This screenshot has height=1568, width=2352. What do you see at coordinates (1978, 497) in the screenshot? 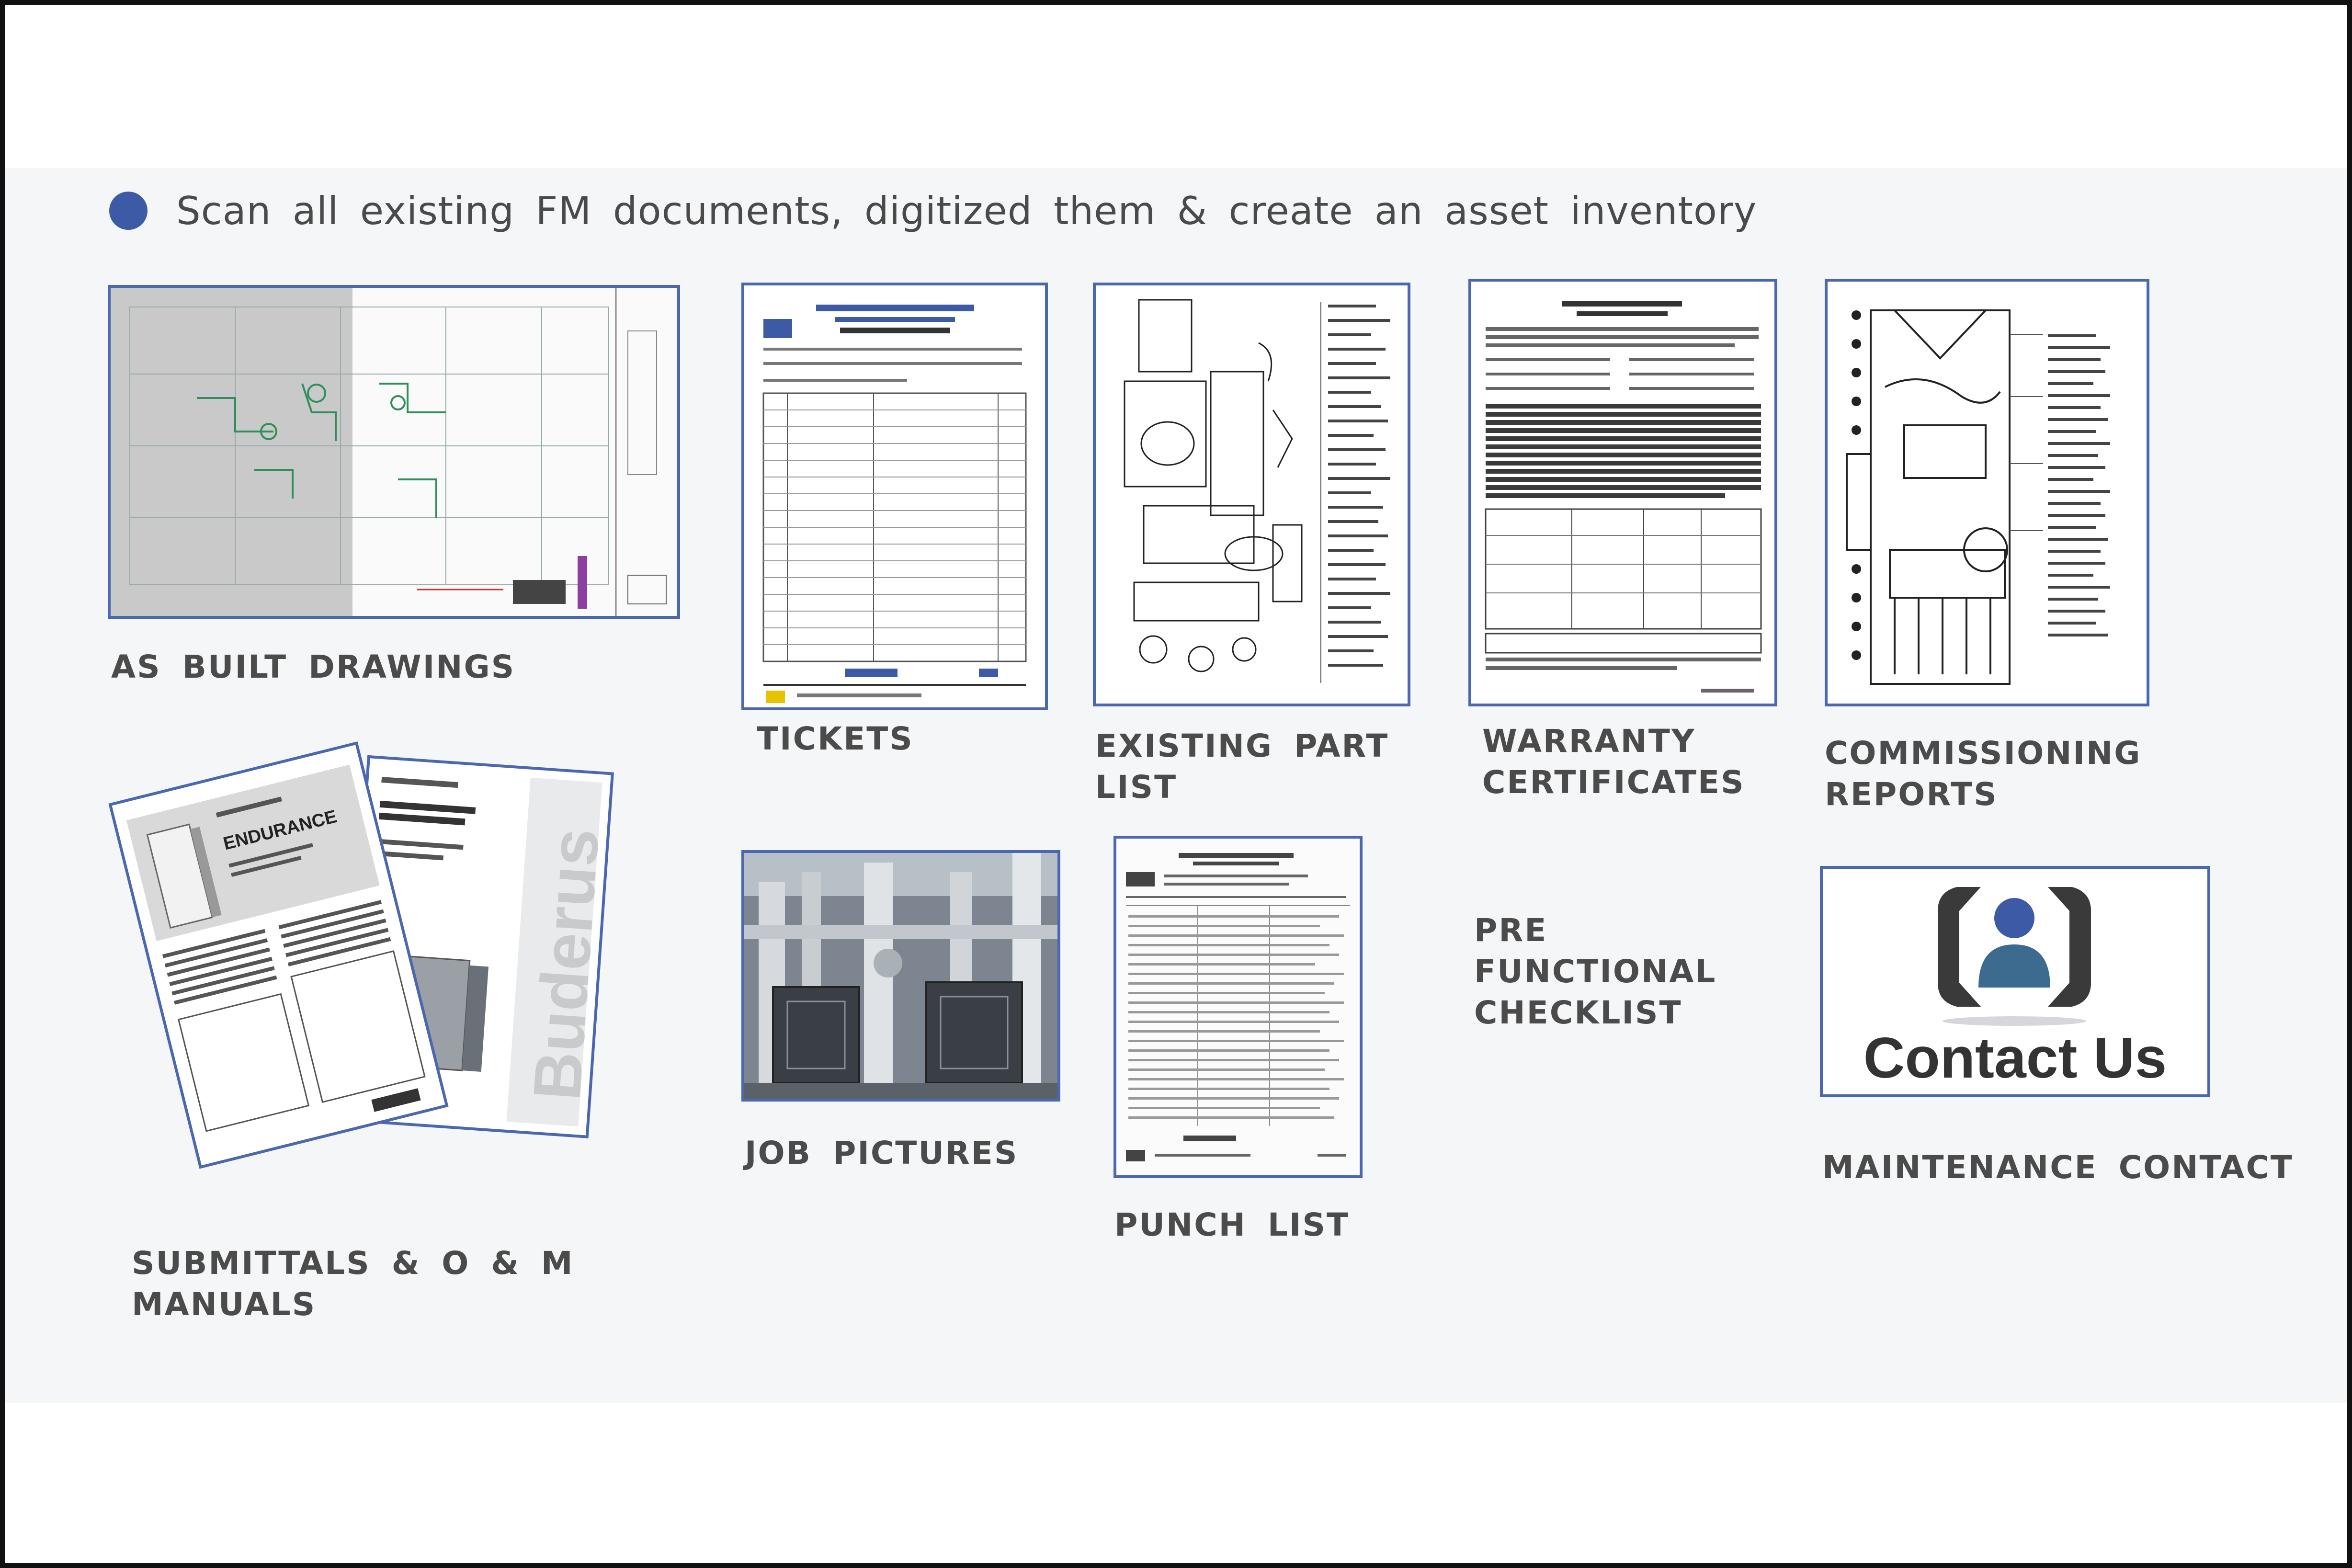
I see `commissioning-diagram-image` at bounding box center [1978, 497].